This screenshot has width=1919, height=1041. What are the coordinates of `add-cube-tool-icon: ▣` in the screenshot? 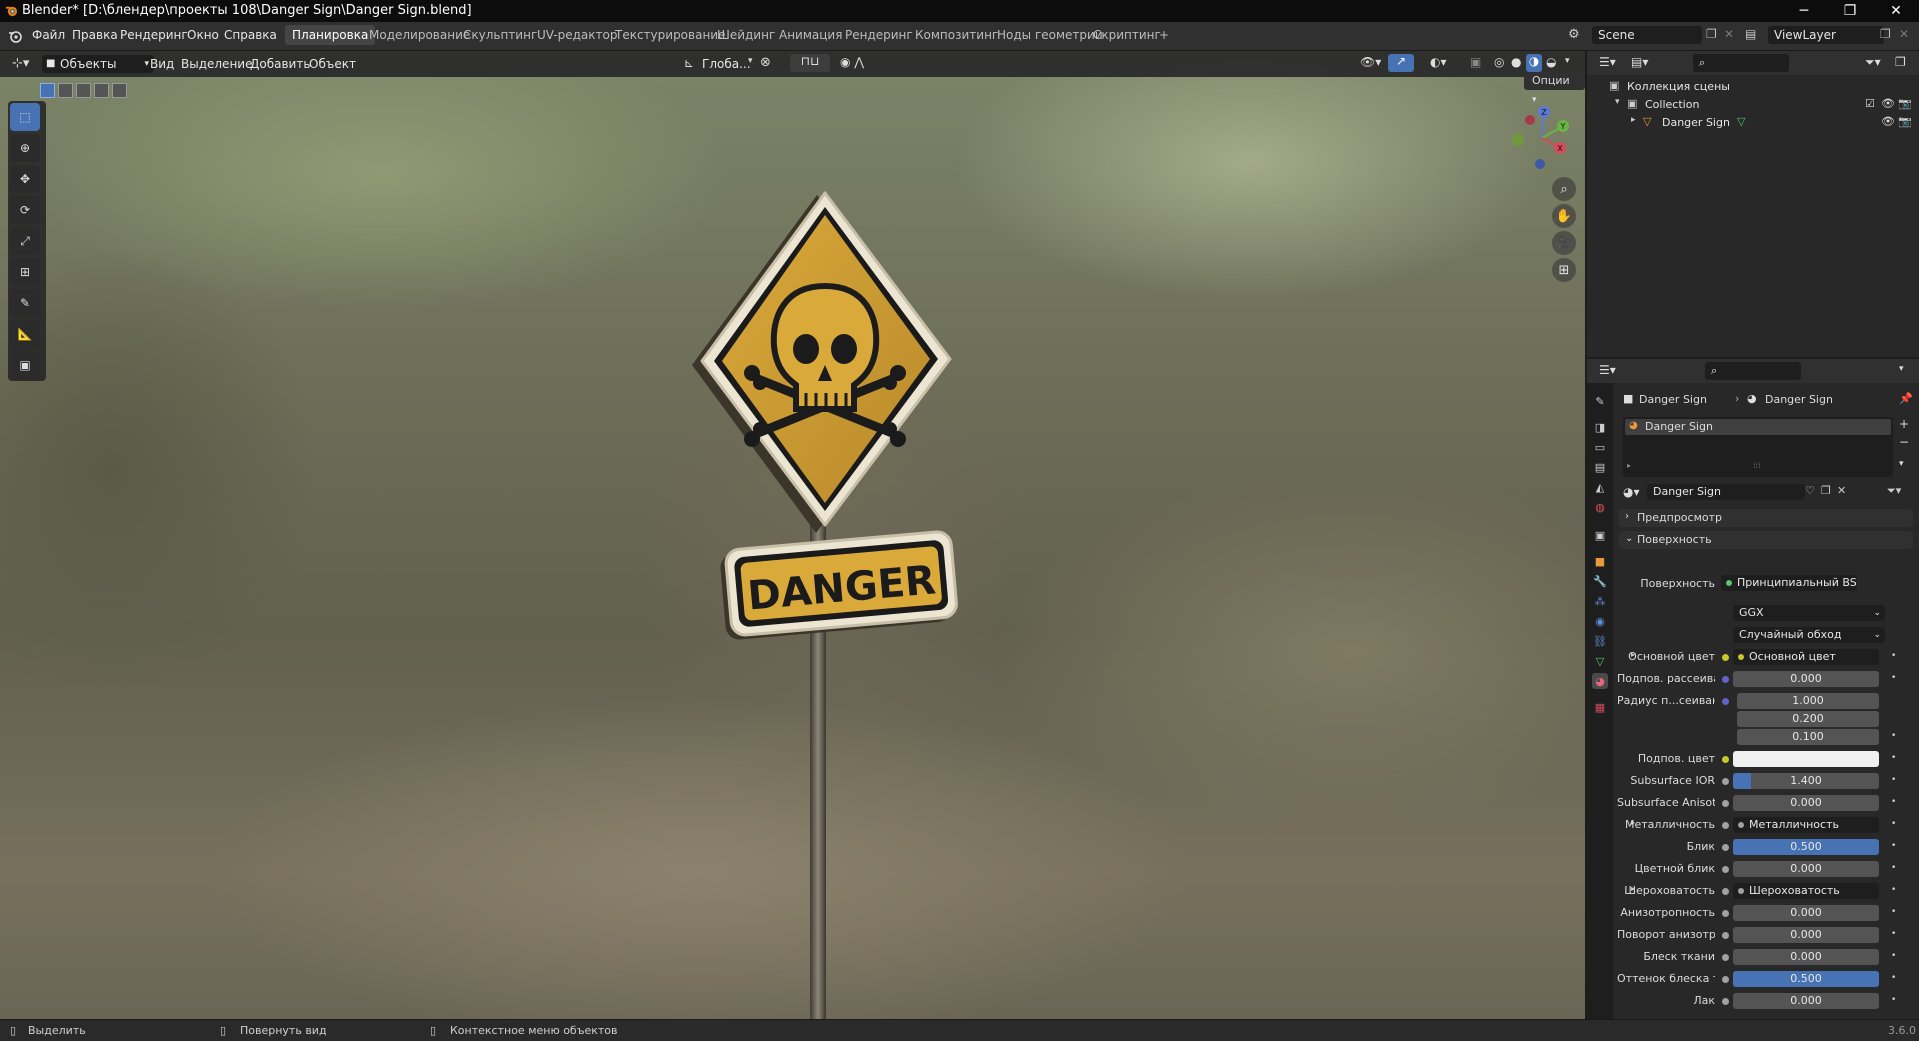 It's located at (25, 365).